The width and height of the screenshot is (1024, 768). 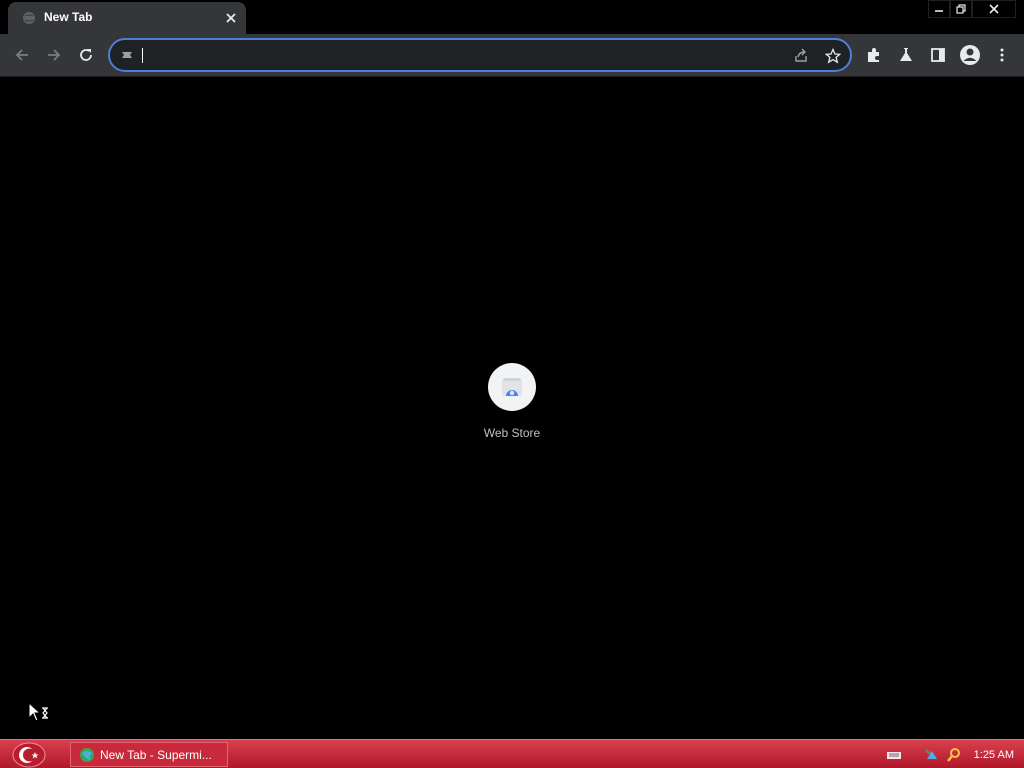 I want to click on omnibox, so click(x=480, y=55).